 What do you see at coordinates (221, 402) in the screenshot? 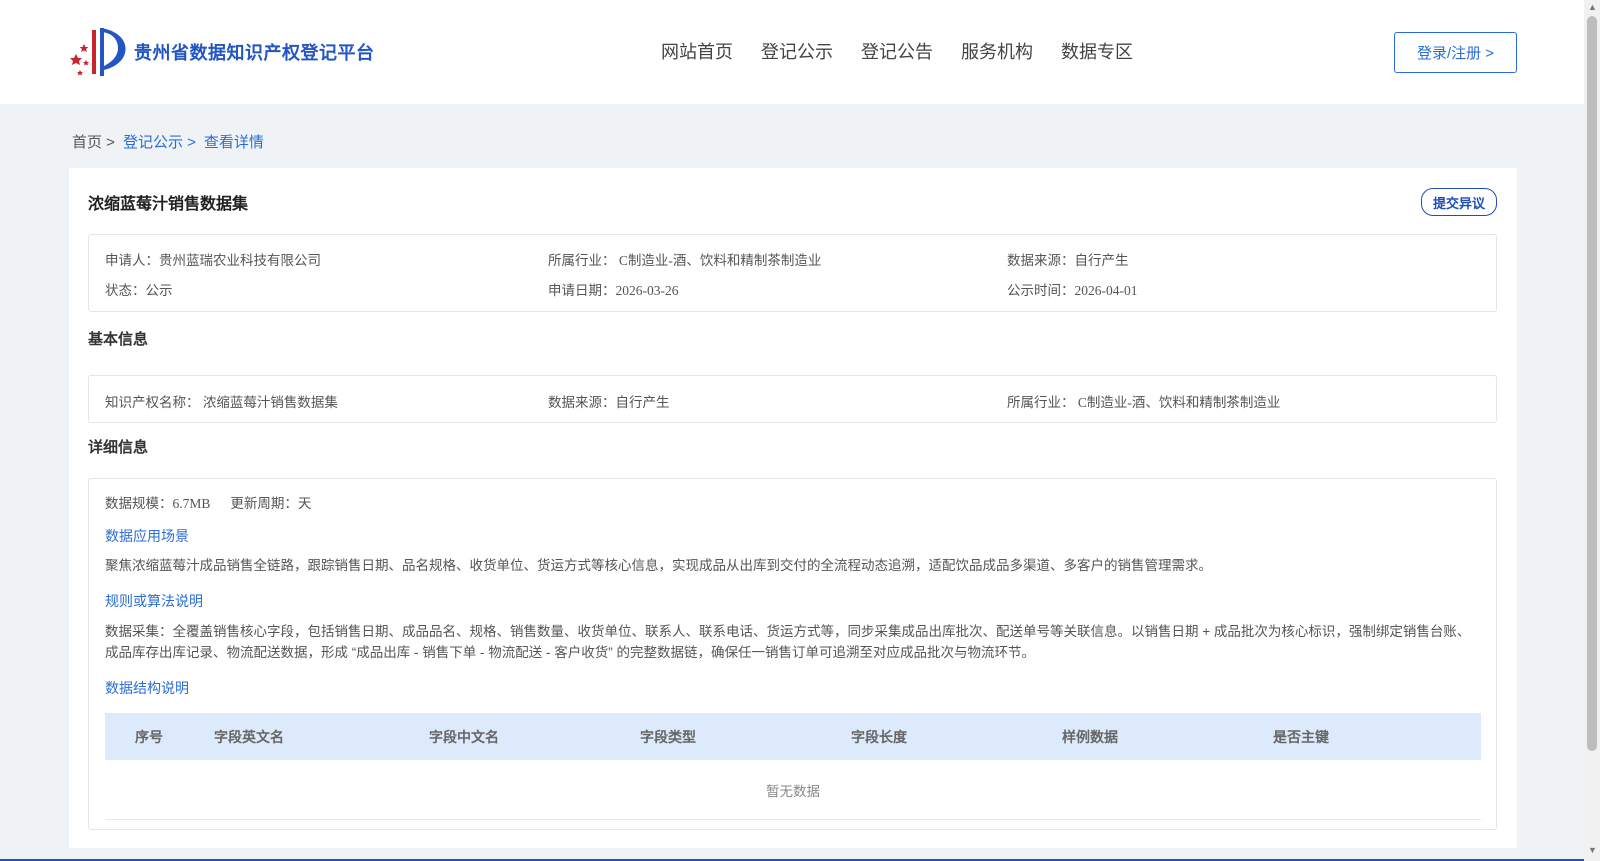
I see `ip-name-field: 知识产权名称： 浓缩蓝莓汁销售数据集` at bounding box center [221, 402].